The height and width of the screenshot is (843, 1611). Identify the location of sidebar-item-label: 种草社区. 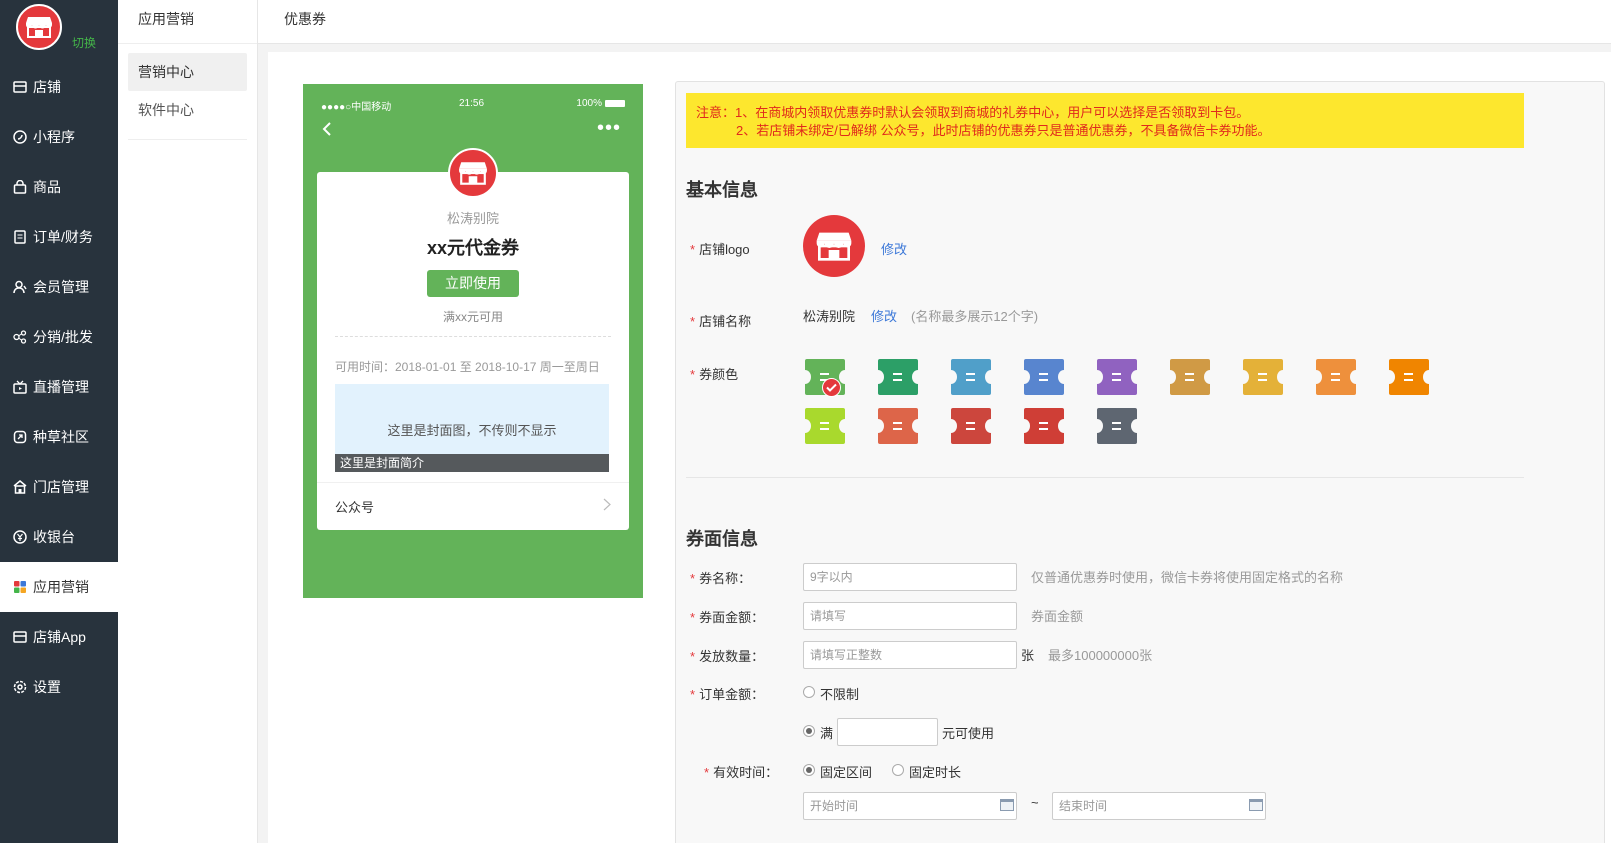
(61, 437).